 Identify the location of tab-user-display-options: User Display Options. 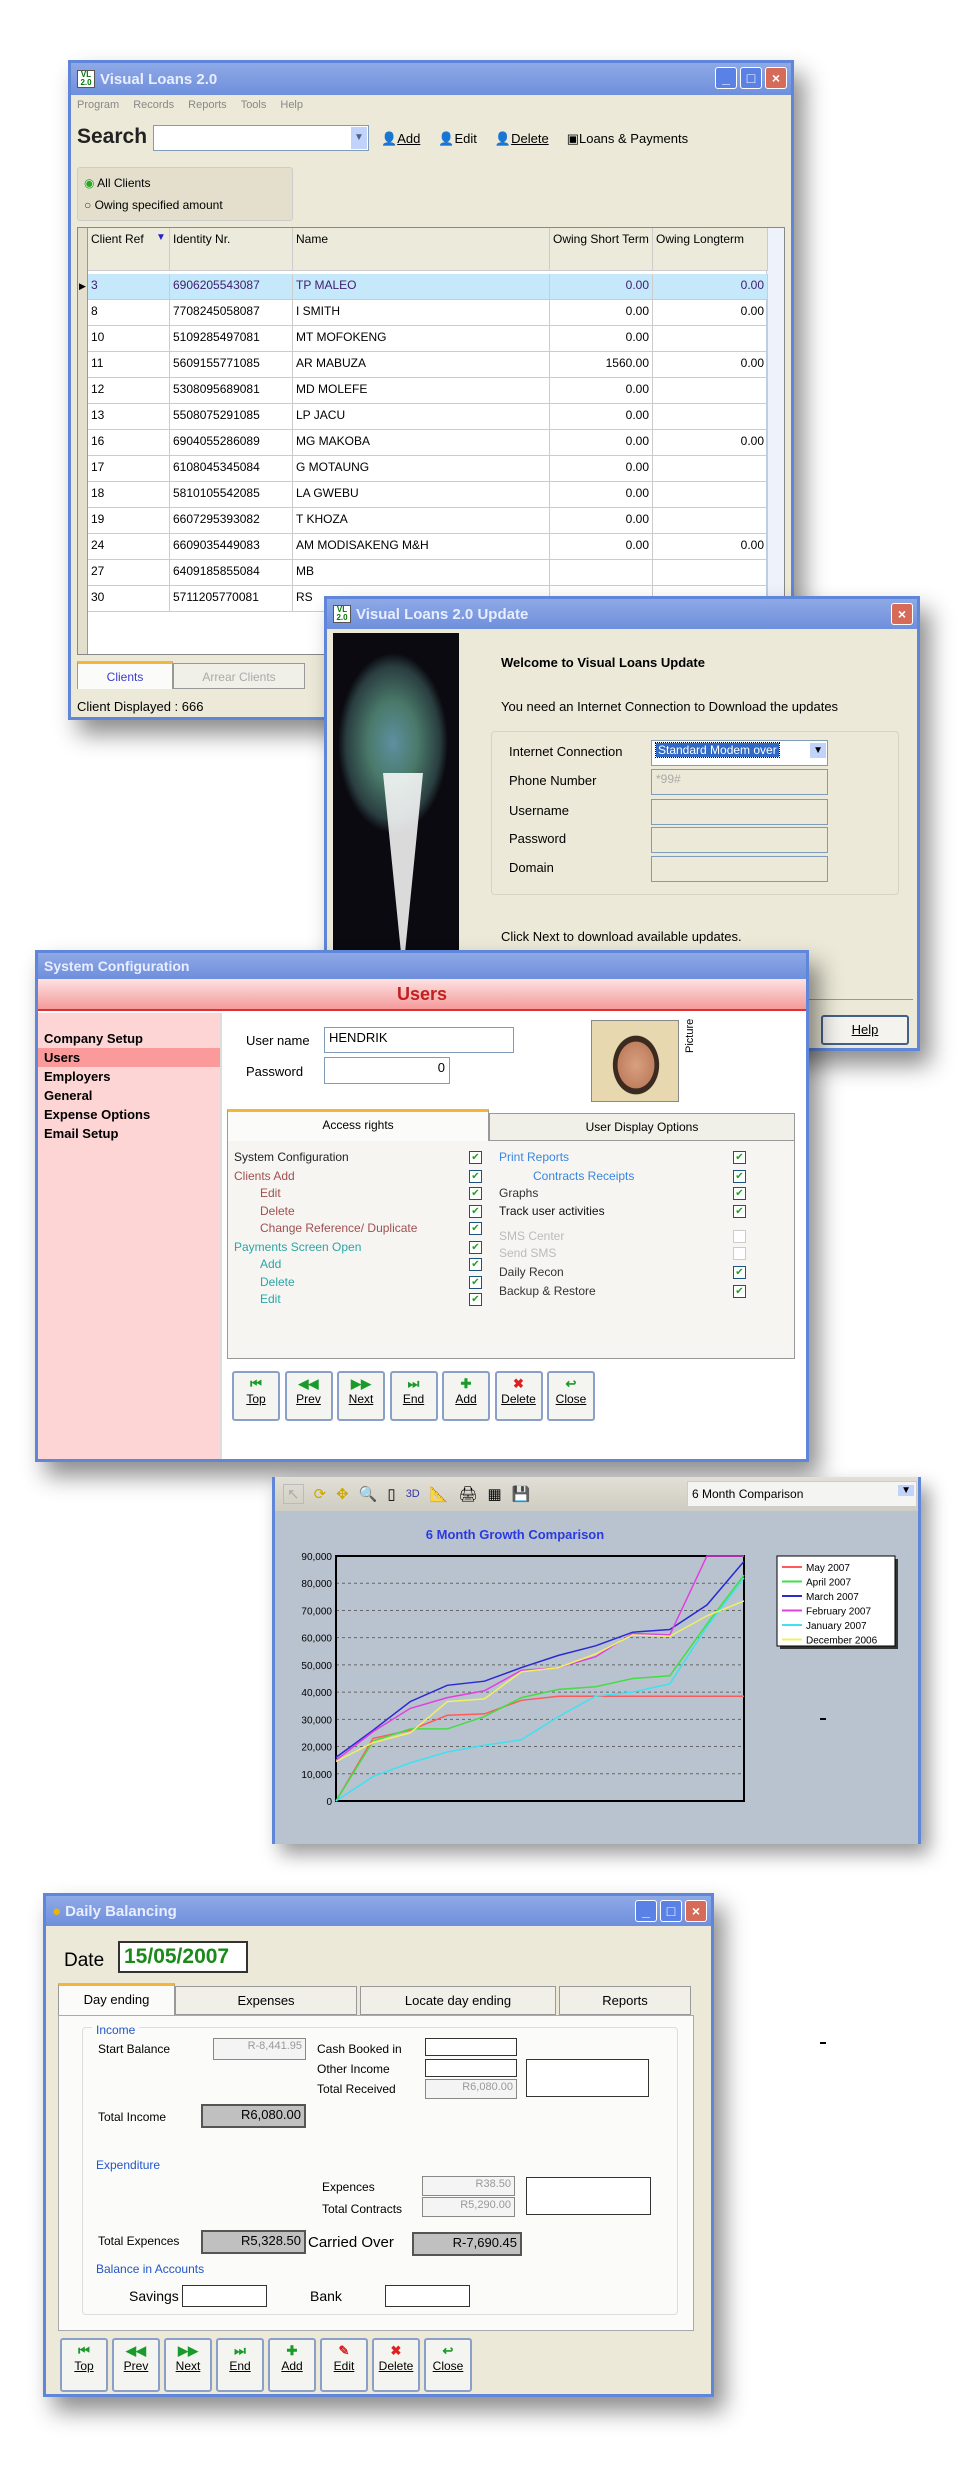
(642, 1127).